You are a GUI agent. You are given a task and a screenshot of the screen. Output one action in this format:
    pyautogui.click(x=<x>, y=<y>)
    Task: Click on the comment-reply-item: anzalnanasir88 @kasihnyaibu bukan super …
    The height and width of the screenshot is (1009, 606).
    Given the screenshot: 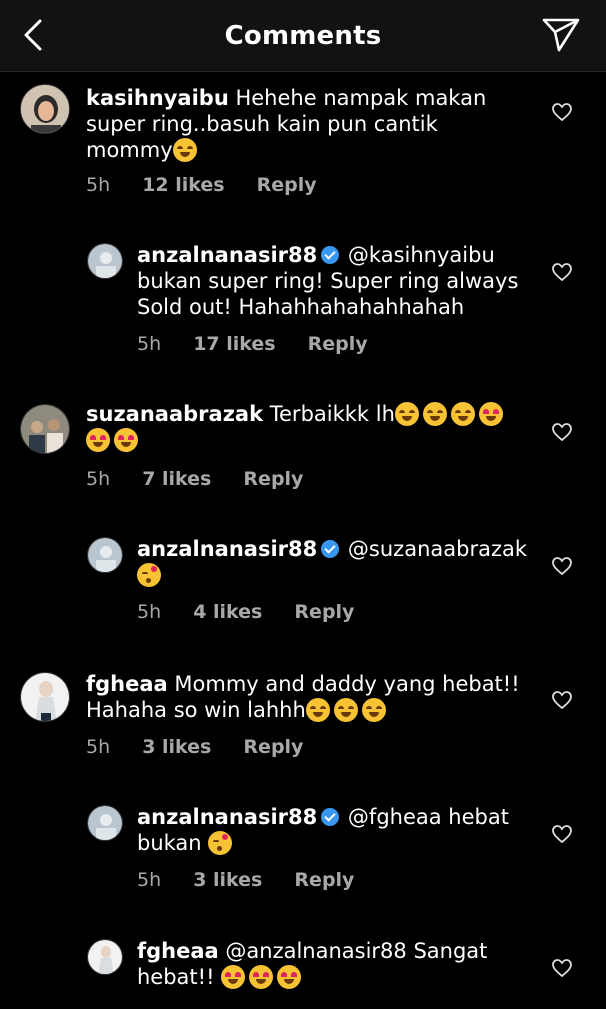 What is the action you would take?
    pyautogui.click(x=303, y=303)
    